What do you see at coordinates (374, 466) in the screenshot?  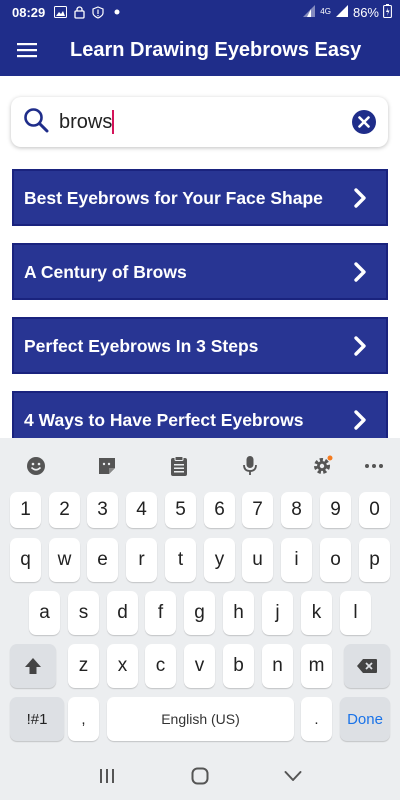 I see `more-icon` at bounding box center [374, 466].